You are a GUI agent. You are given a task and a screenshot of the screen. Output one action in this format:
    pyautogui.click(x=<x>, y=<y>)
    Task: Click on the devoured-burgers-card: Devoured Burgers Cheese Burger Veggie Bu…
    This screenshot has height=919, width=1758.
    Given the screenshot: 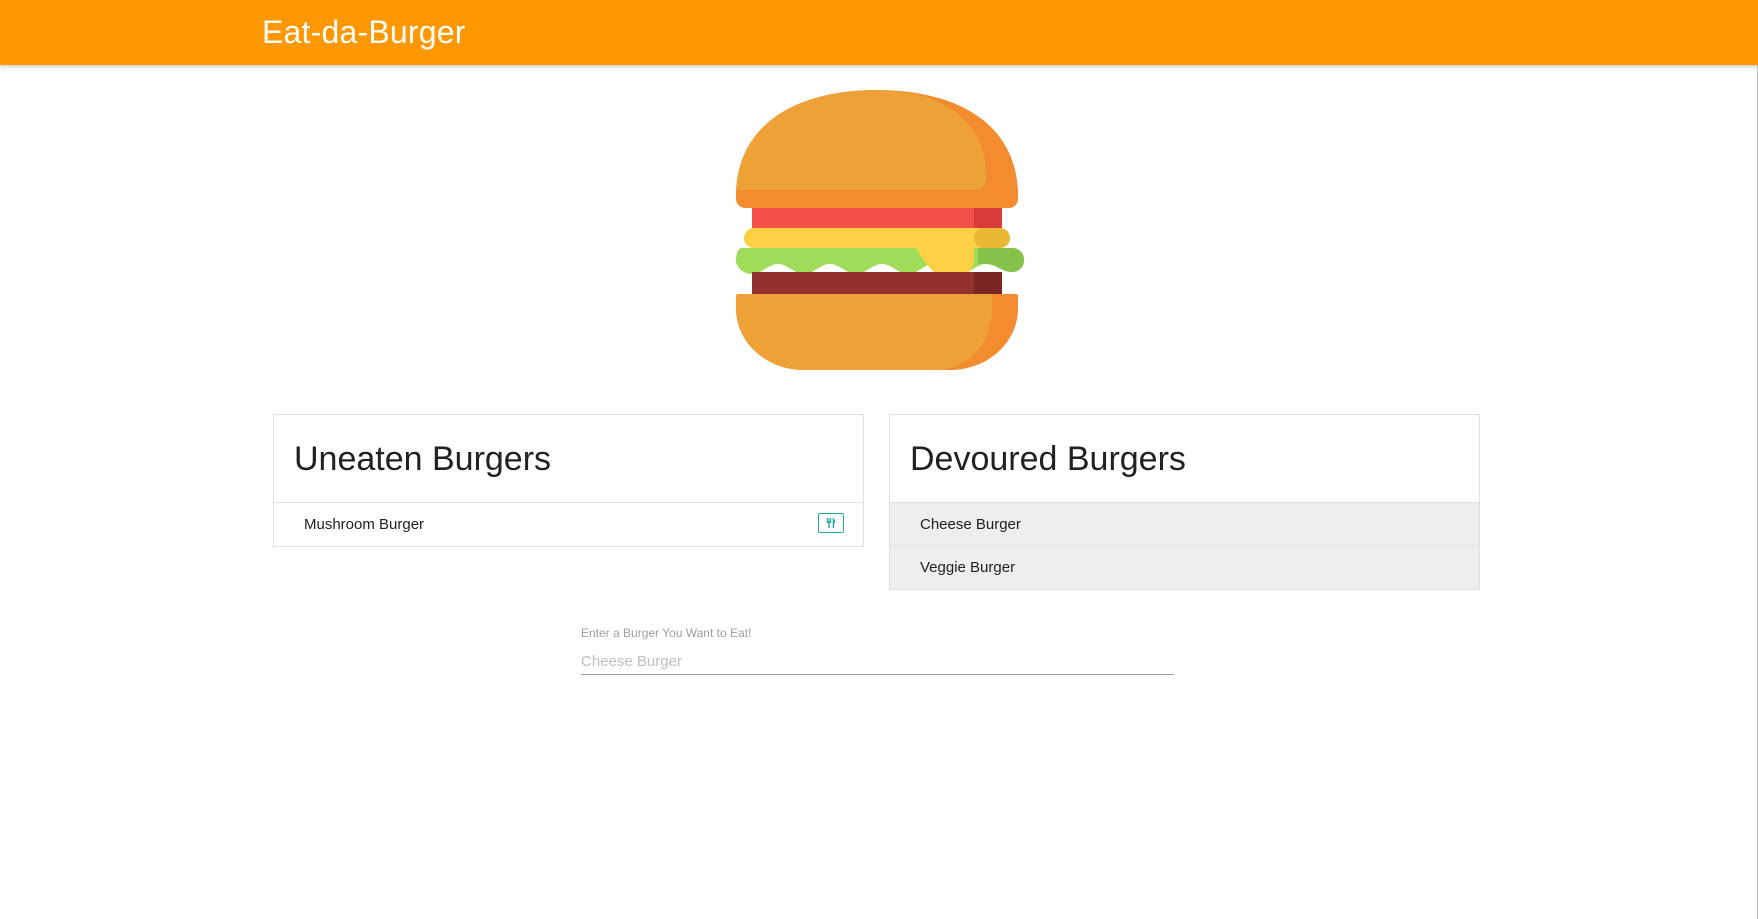 What is the action you would take?
    pyautogui.click(x=1184, y=502)
    